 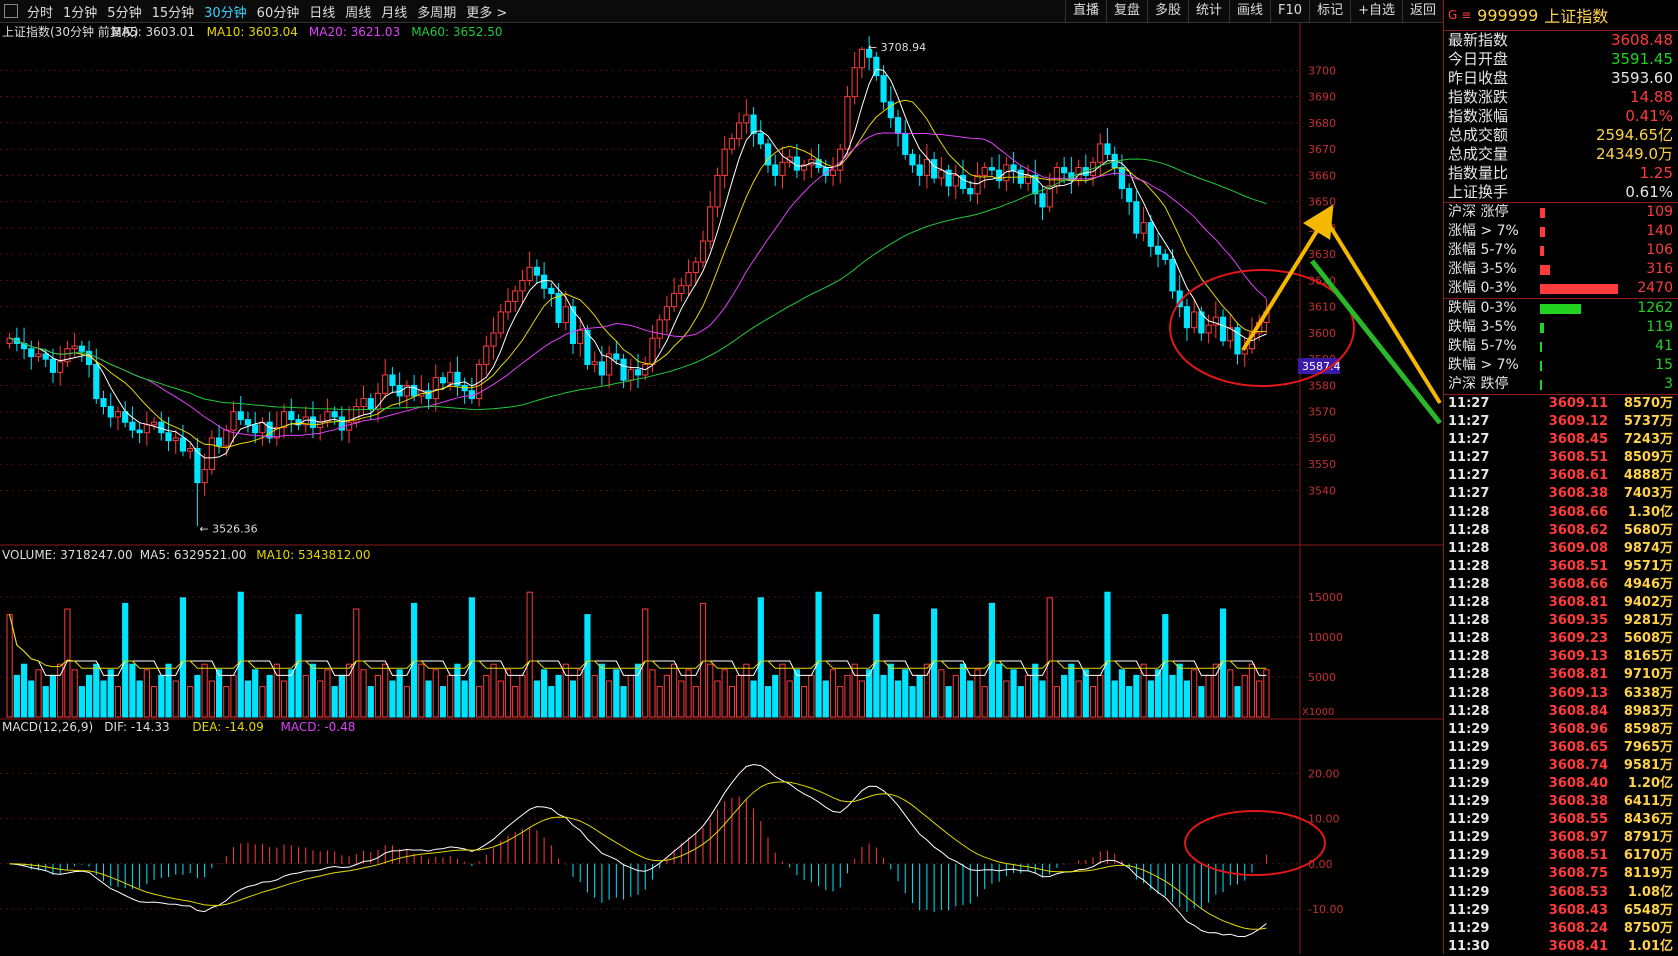 What do you see at coordinates (1561, 585) in the screenshot?
I see `tick-row: 11:28 3608.66 4946万` at bounding box center [1561, 585].